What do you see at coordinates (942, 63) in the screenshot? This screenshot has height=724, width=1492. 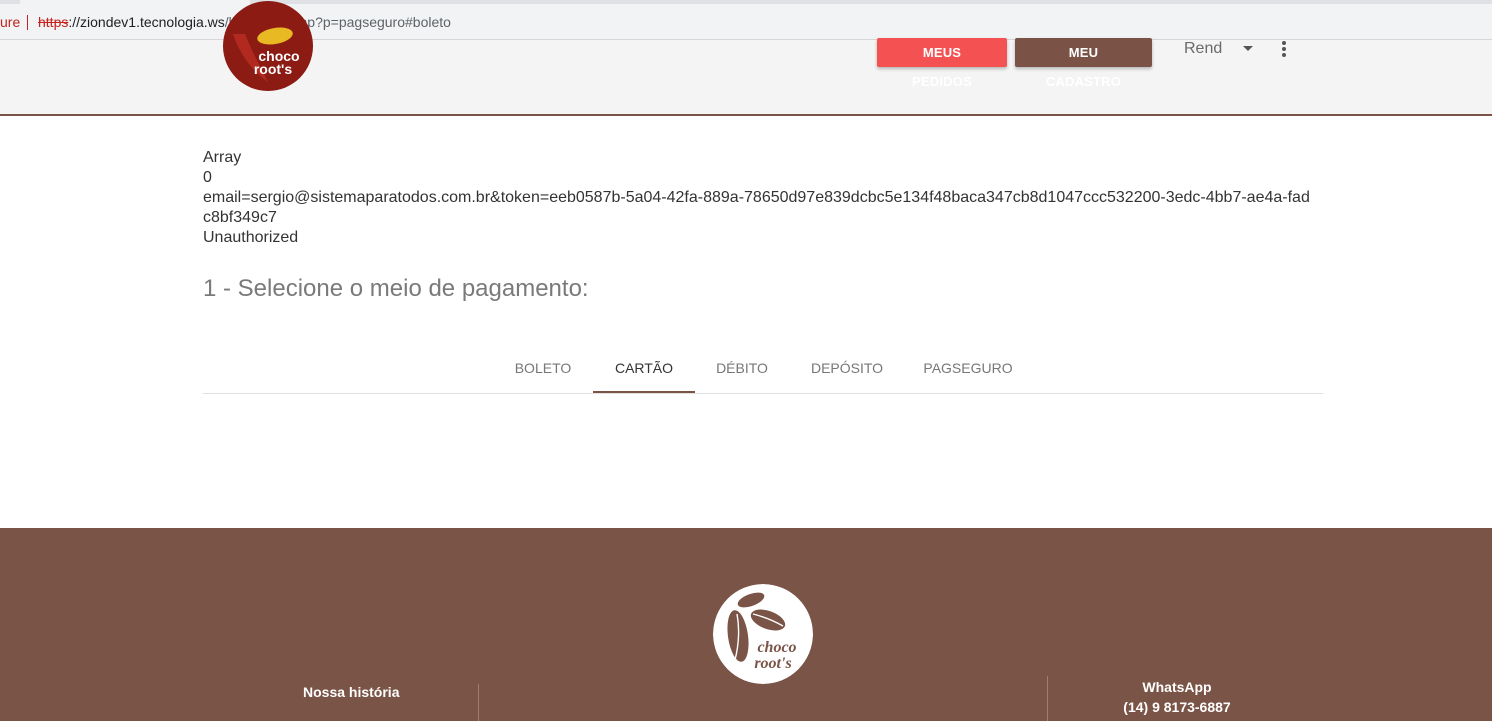 I see `my-orders-button: MEUS PEDIDOS` at bounding box center [942, 63].